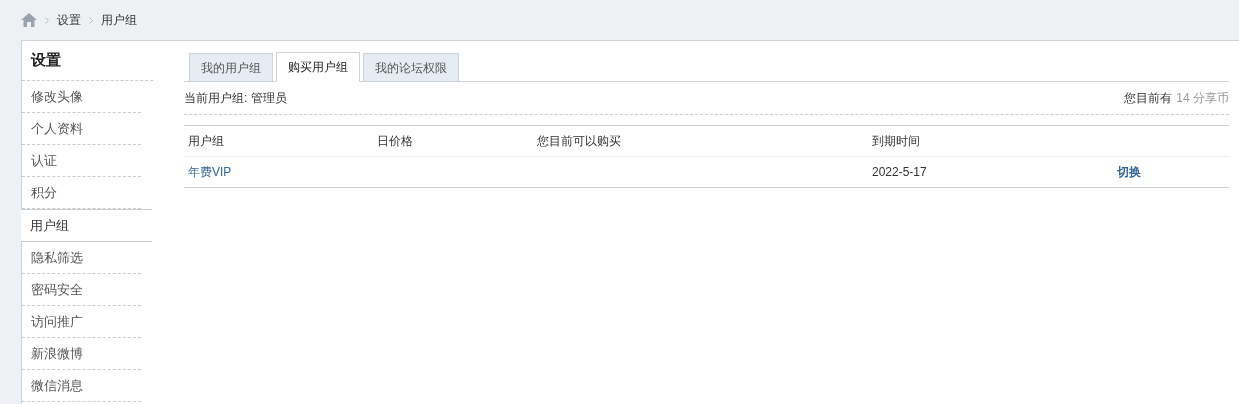  Describe the element at coordinates (1202, 98) in the screenshot. I see `balance-value: 14 分享币` at that location.